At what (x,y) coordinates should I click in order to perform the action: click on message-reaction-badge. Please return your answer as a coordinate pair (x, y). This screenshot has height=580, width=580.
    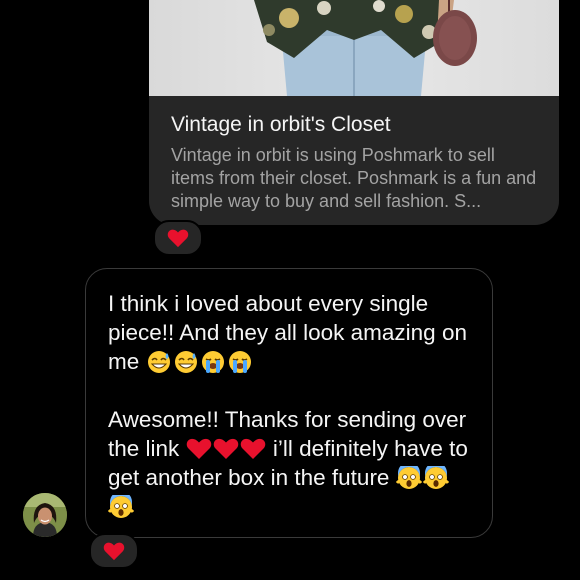
    Looking at the image, I should click on (114, 551).